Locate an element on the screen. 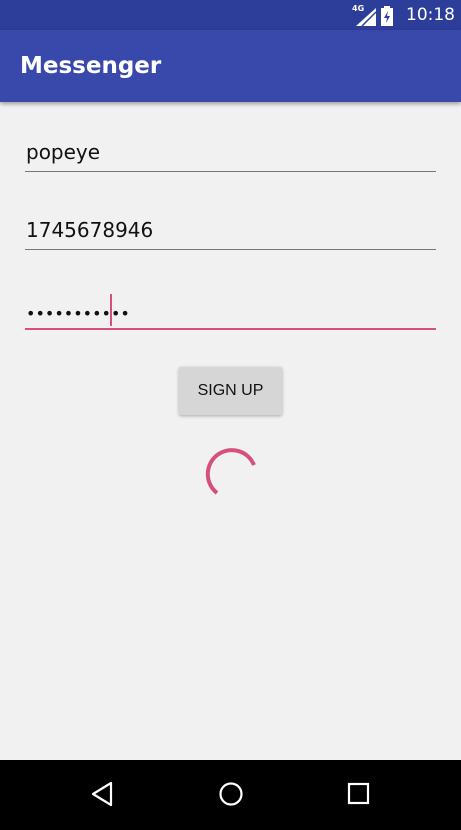 This screenshot has width=461, height=830. app-bar: Messenger is located at coordinates (230, 66).